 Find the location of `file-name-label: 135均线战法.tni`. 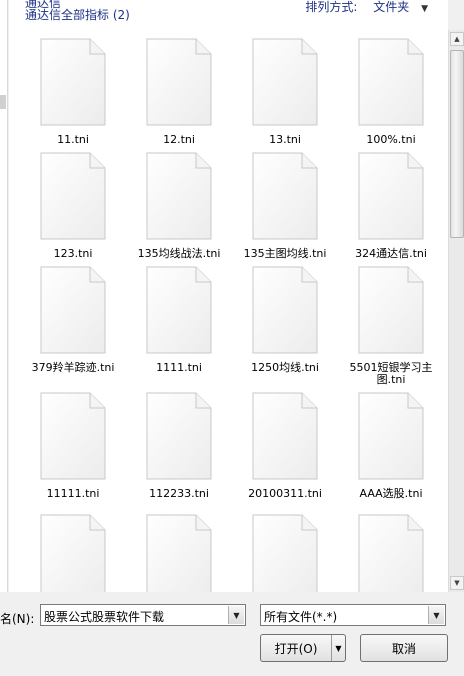

file-name-label: 135均线战法.tni is located at coordinates (179, 254).